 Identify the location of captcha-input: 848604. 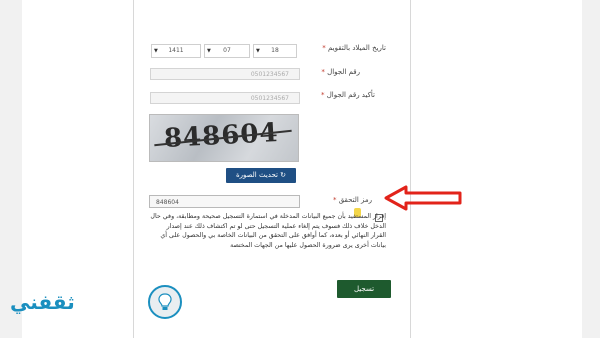
(224, 201).